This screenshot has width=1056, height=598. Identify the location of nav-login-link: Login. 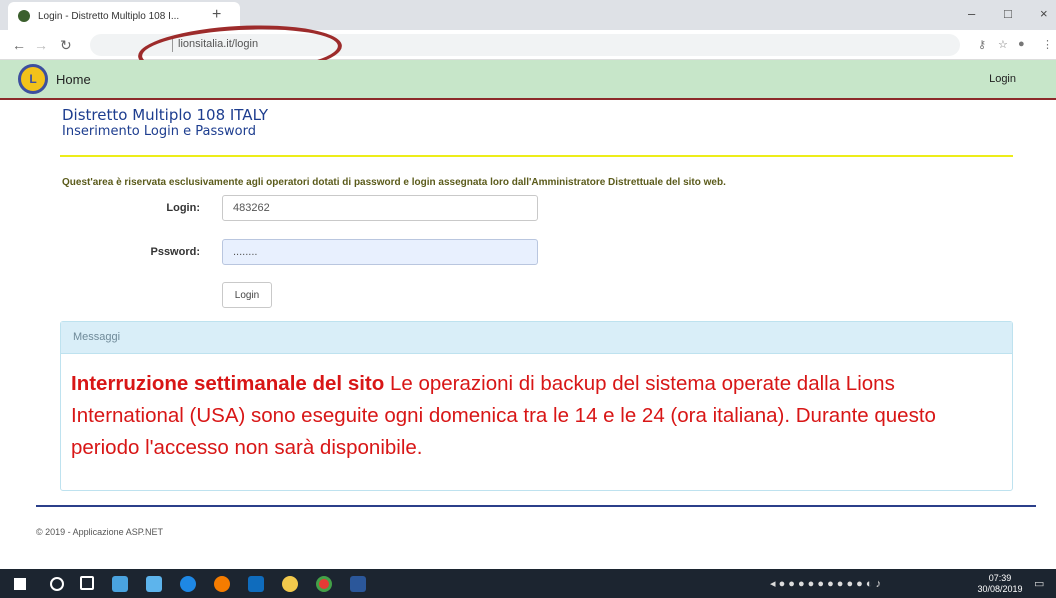
(1002, 79).